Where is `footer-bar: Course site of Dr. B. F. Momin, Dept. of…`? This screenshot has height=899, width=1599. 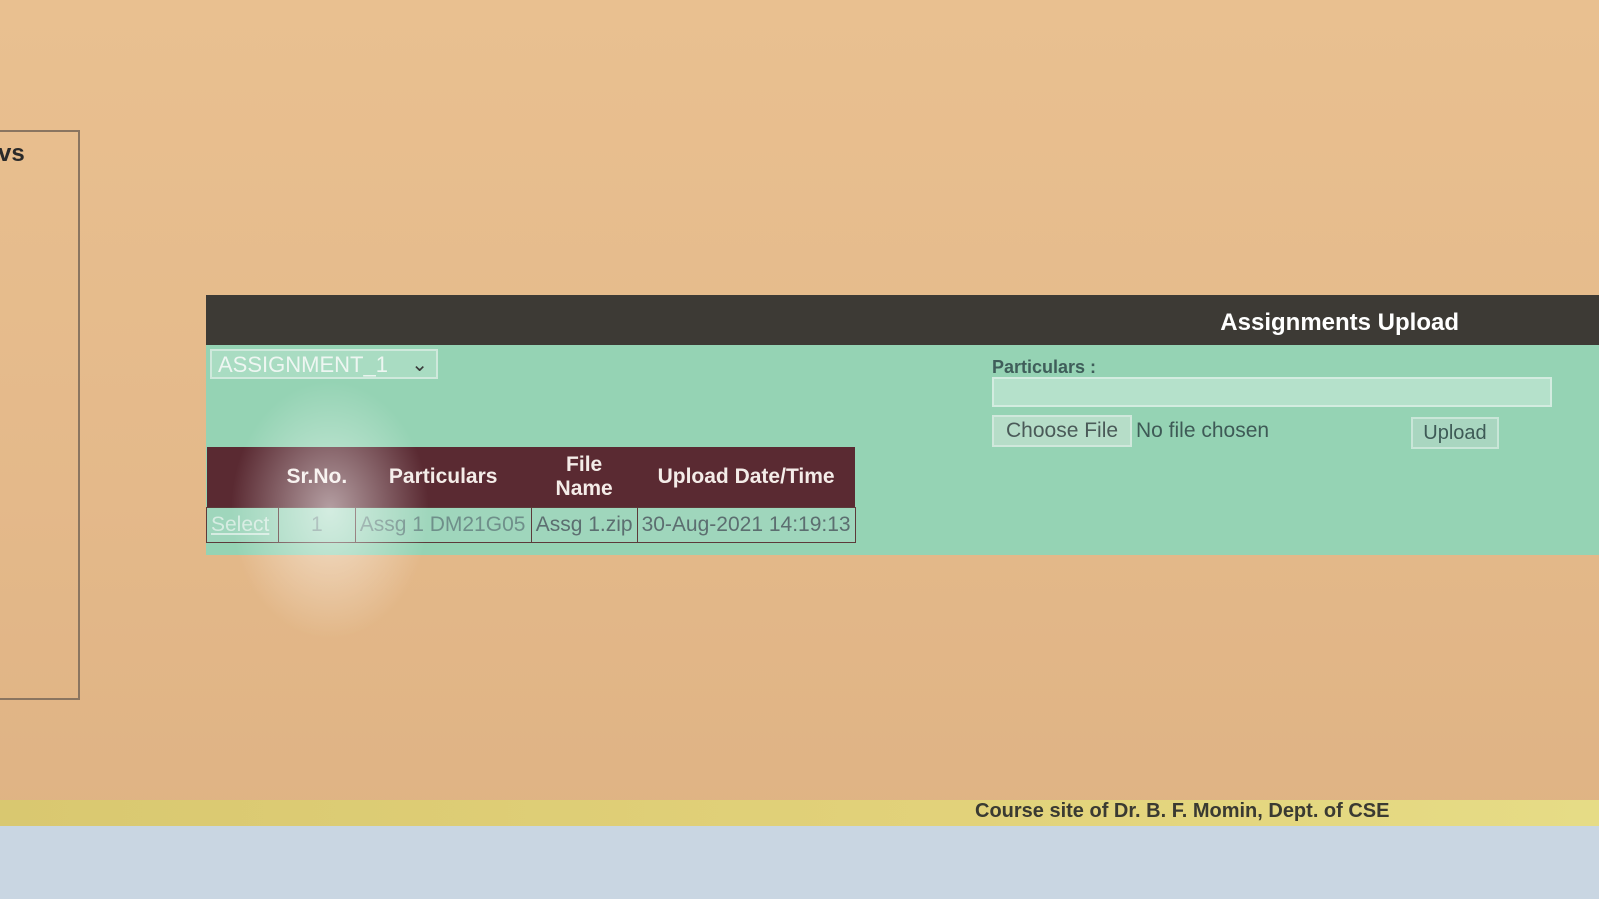 footer-bar: Course site of Dr. B. F. Momin, Dept. of… is located at coordinates (799, 813).